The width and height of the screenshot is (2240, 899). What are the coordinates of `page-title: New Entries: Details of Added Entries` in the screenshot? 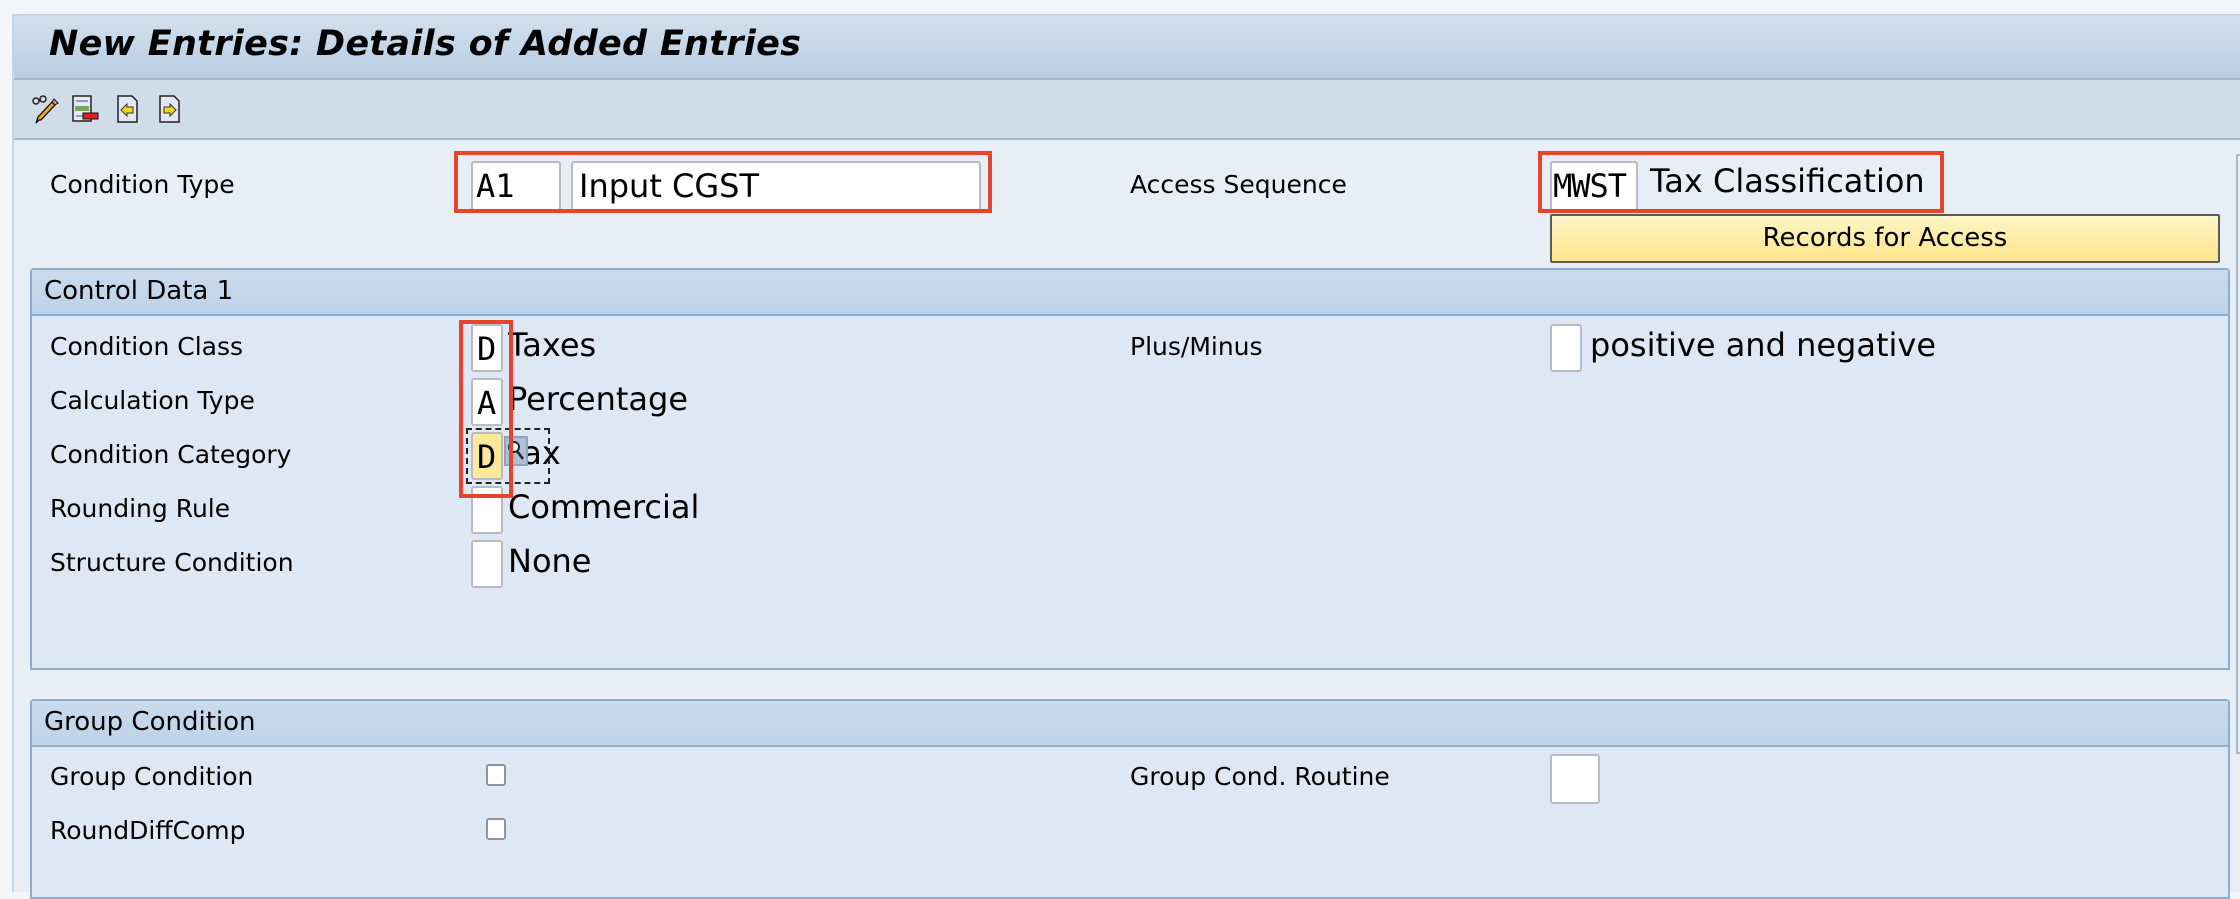 It's located at (425, 44).